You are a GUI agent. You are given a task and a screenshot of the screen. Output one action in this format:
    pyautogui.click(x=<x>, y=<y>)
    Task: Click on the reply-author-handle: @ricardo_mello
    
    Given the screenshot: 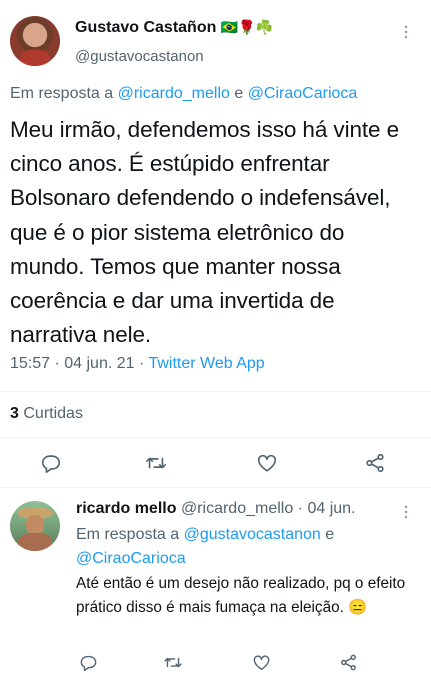 What is the action you would take?
    pyautogui.click(x=237, y=508)
    